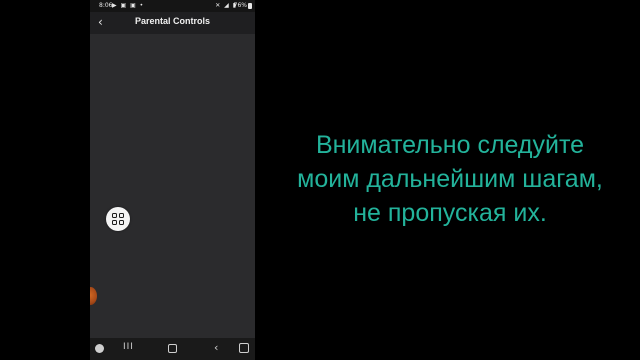 The height and width of the screenshot is (360, 640). I want to click on apps-grid-icon, so click(118, 219).